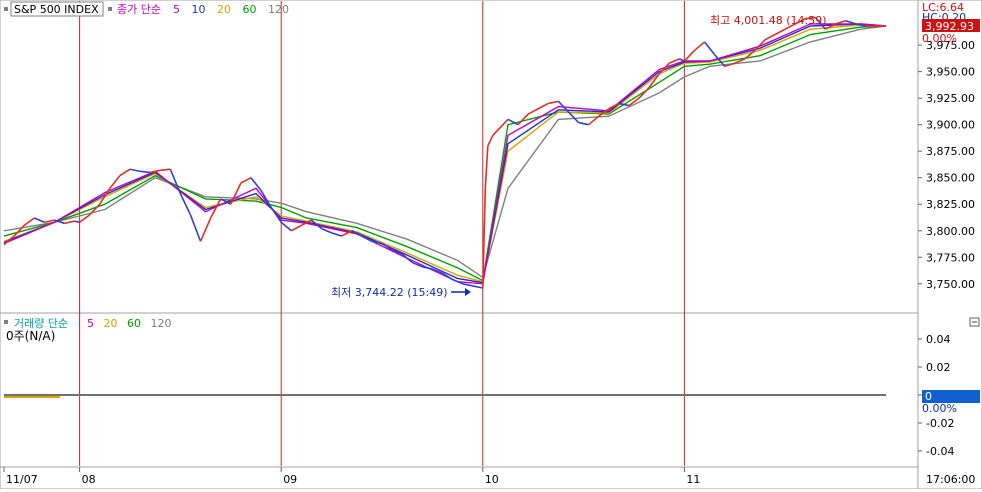  Describe the element at coordinates (950, 151) in the screenshot. I see `price-tick-label-5: 3,875.00` at that location.